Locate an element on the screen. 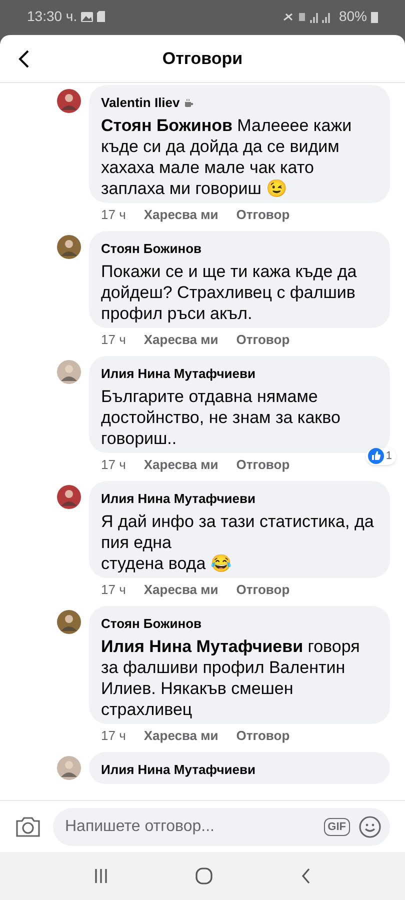 This screenshot has width=405, height=900. comment-author: Valentin Iliev is located at coordinates (140, 102).